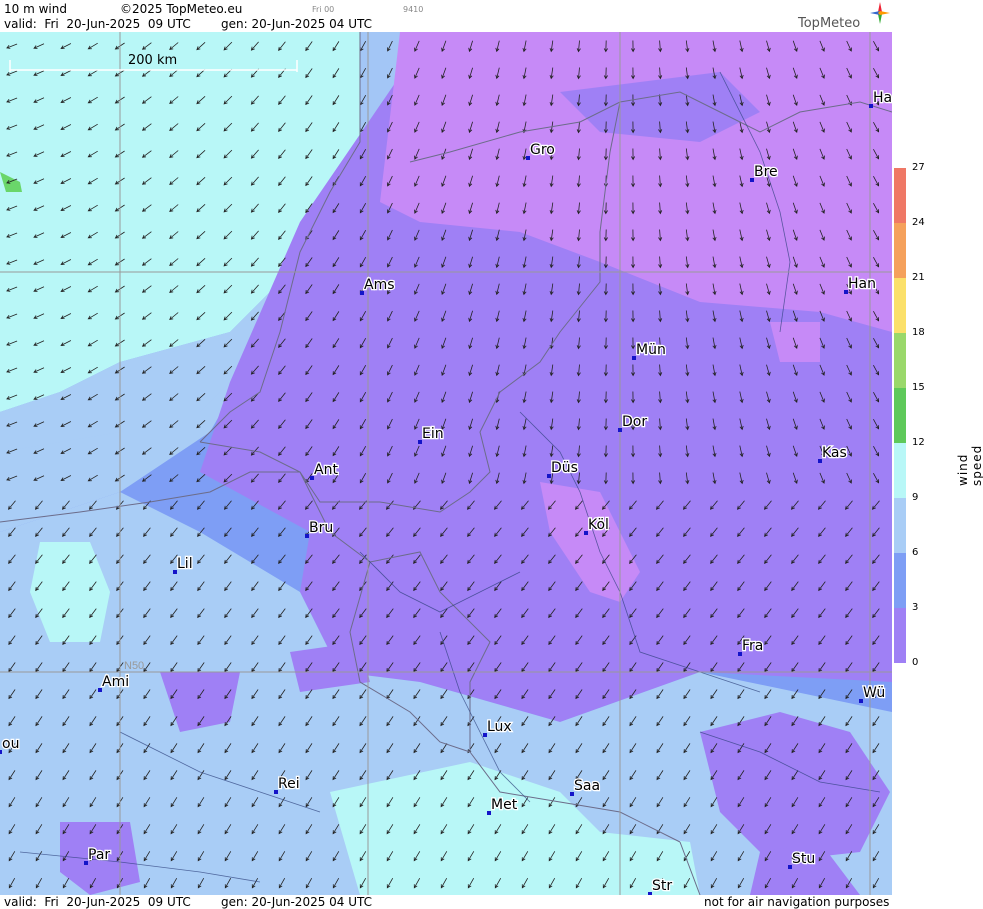  I want to click on legend-tick-label: 6, so click(915, 552).